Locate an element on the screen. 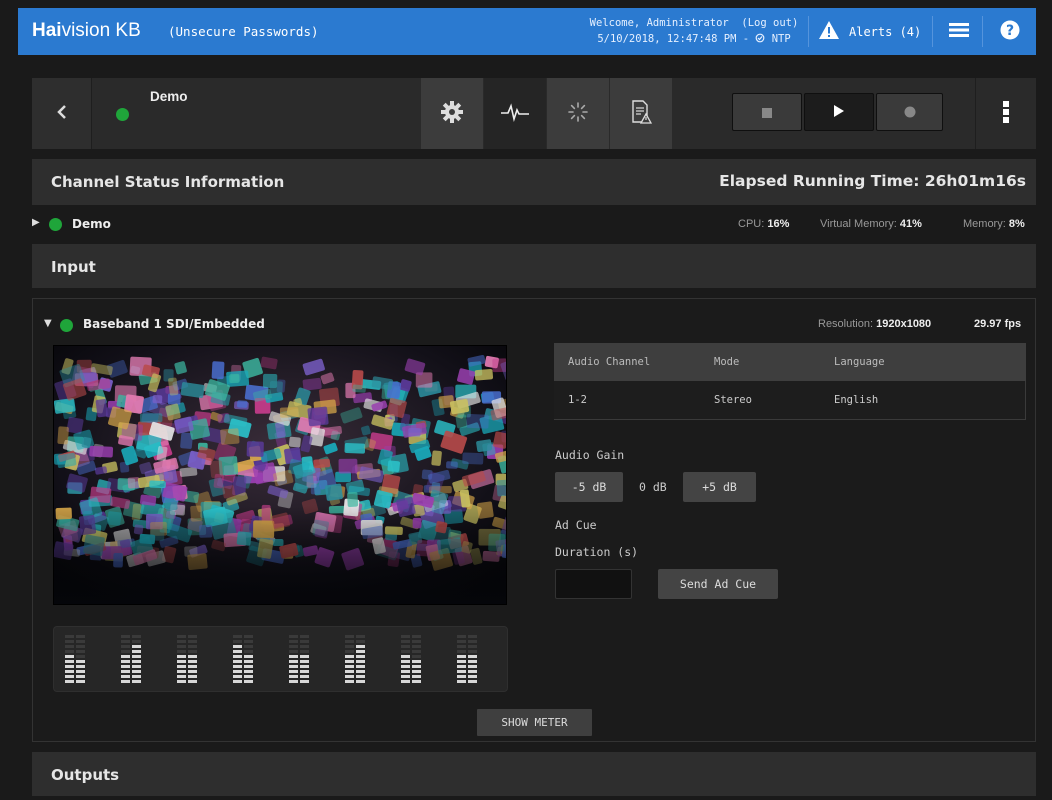  send-ad-cue-button: Send Ad Cue is located at coordinates (718, 584).